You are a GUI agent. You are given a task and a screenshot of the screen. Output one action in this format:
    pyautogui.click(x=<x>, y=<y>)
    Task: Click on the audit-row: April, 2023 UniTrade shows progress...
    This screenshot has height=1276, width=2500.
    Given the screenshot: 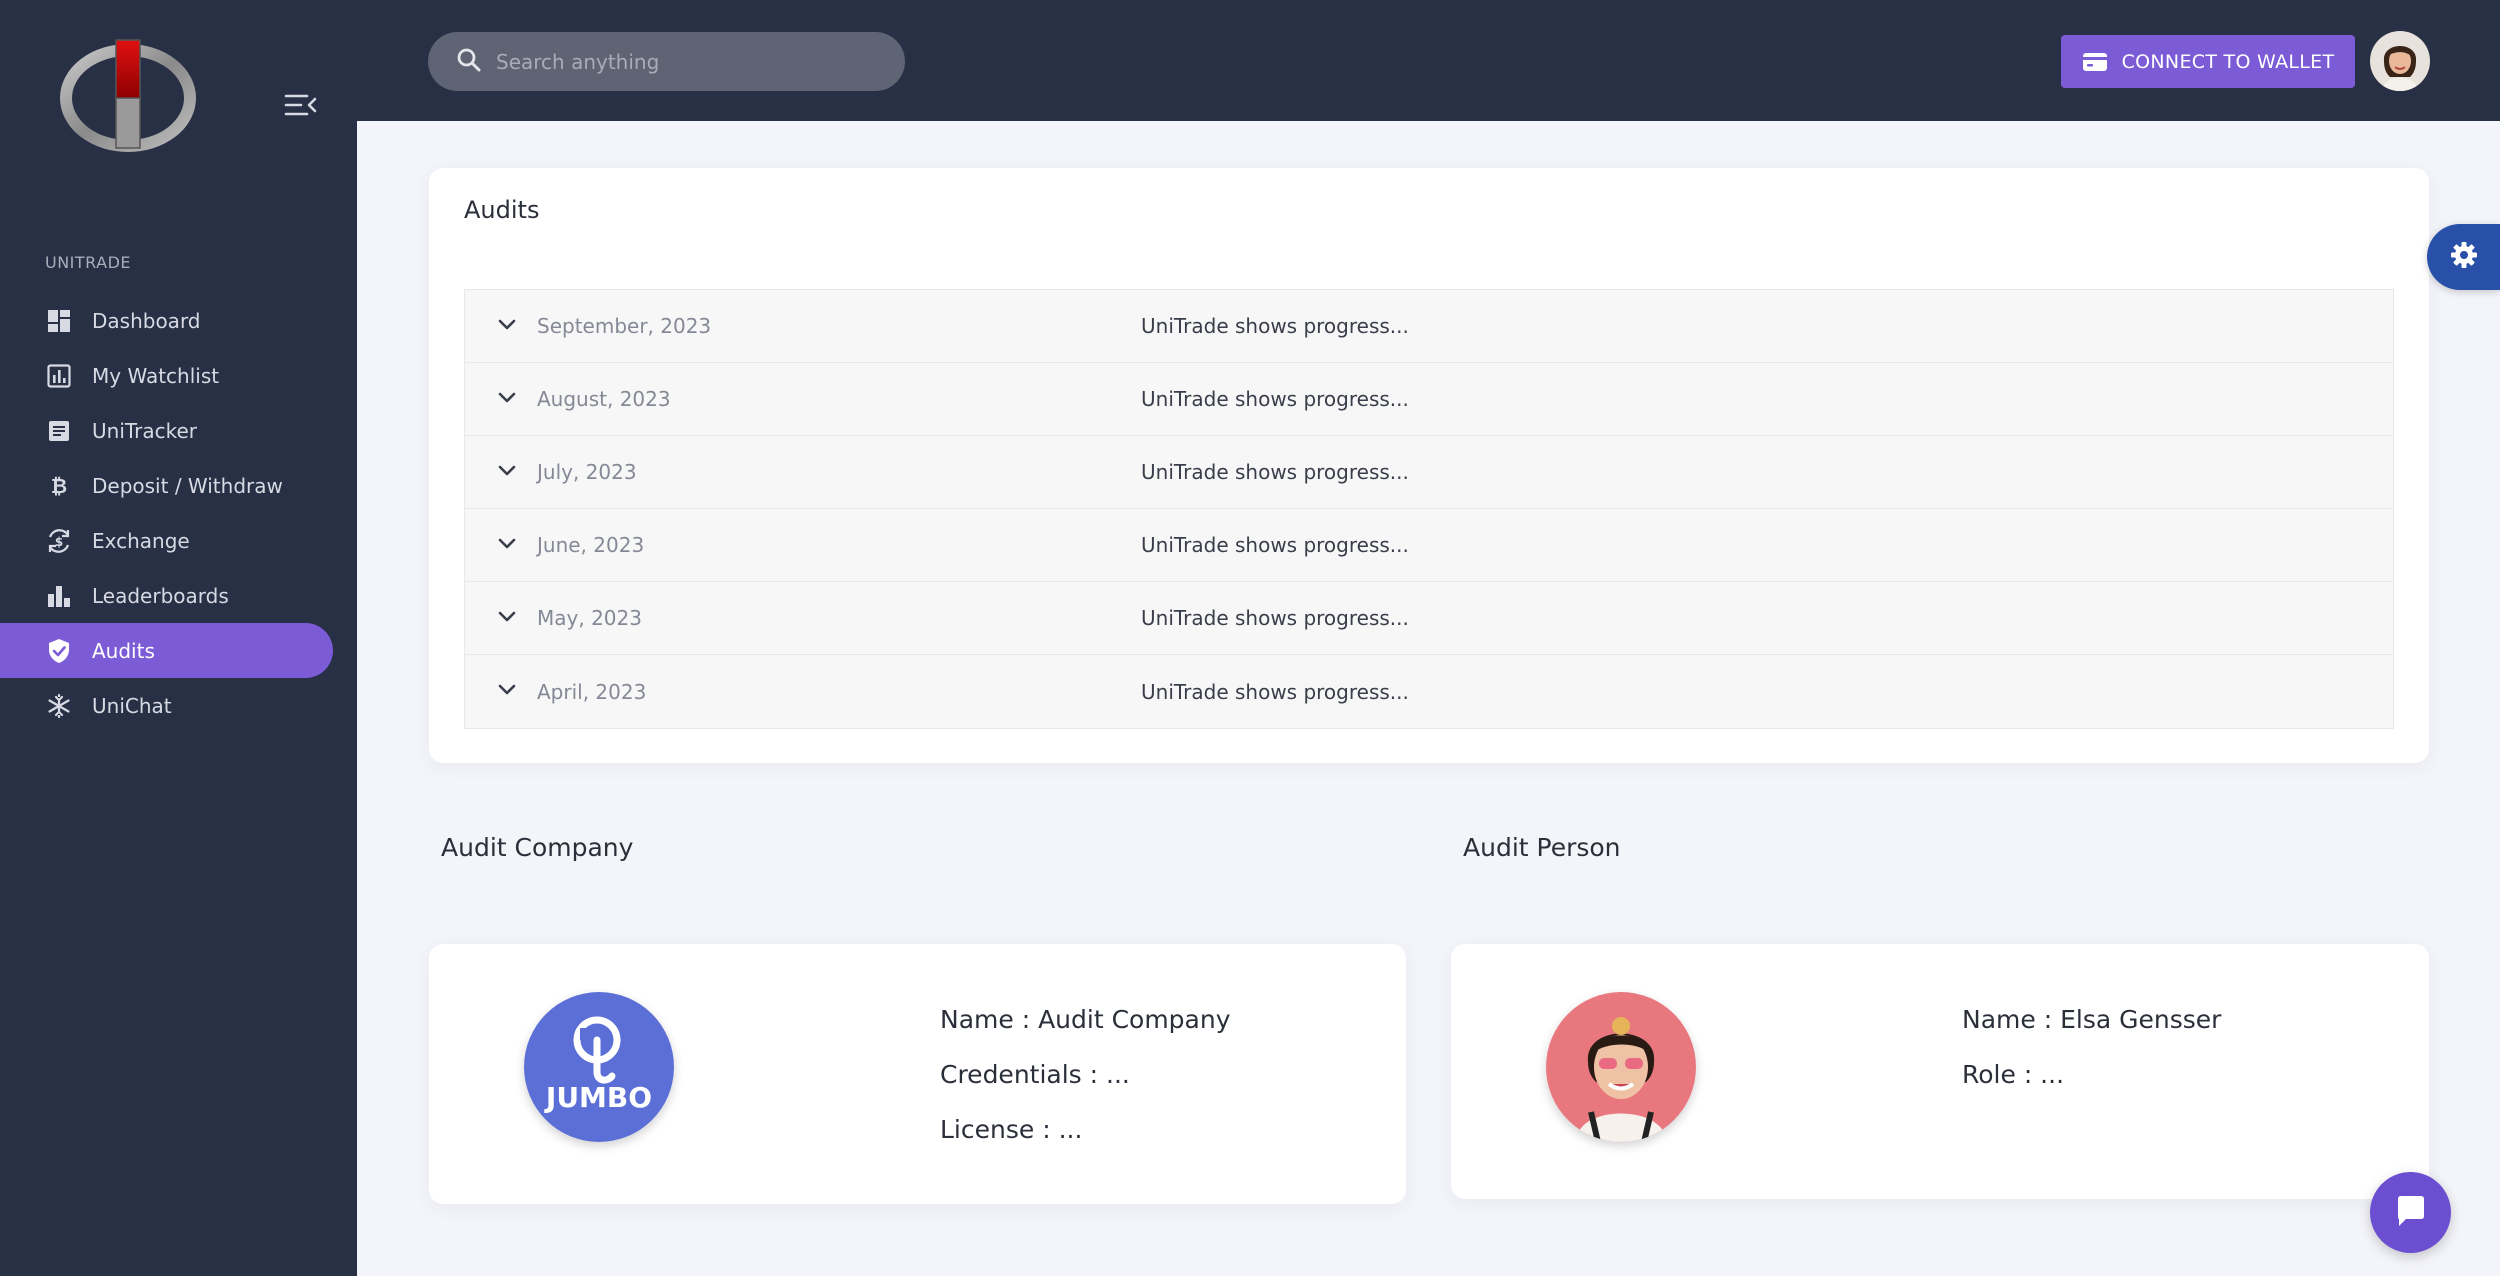 What is the action you would take?
    pyautogui.click(x=1429, y=691)
    